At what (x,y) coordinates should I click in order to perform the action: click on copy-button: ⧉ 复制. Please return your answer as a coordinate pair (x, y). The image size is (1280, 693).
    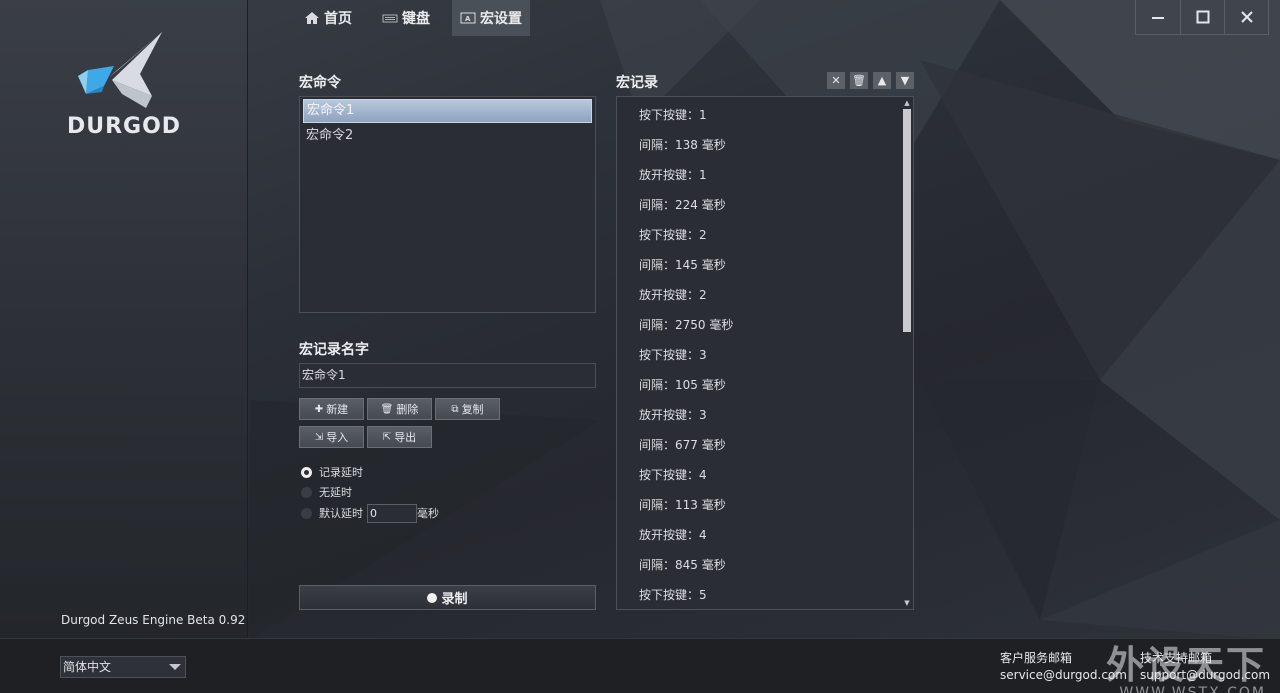
    Looking at the image, I should click on (467, 409).